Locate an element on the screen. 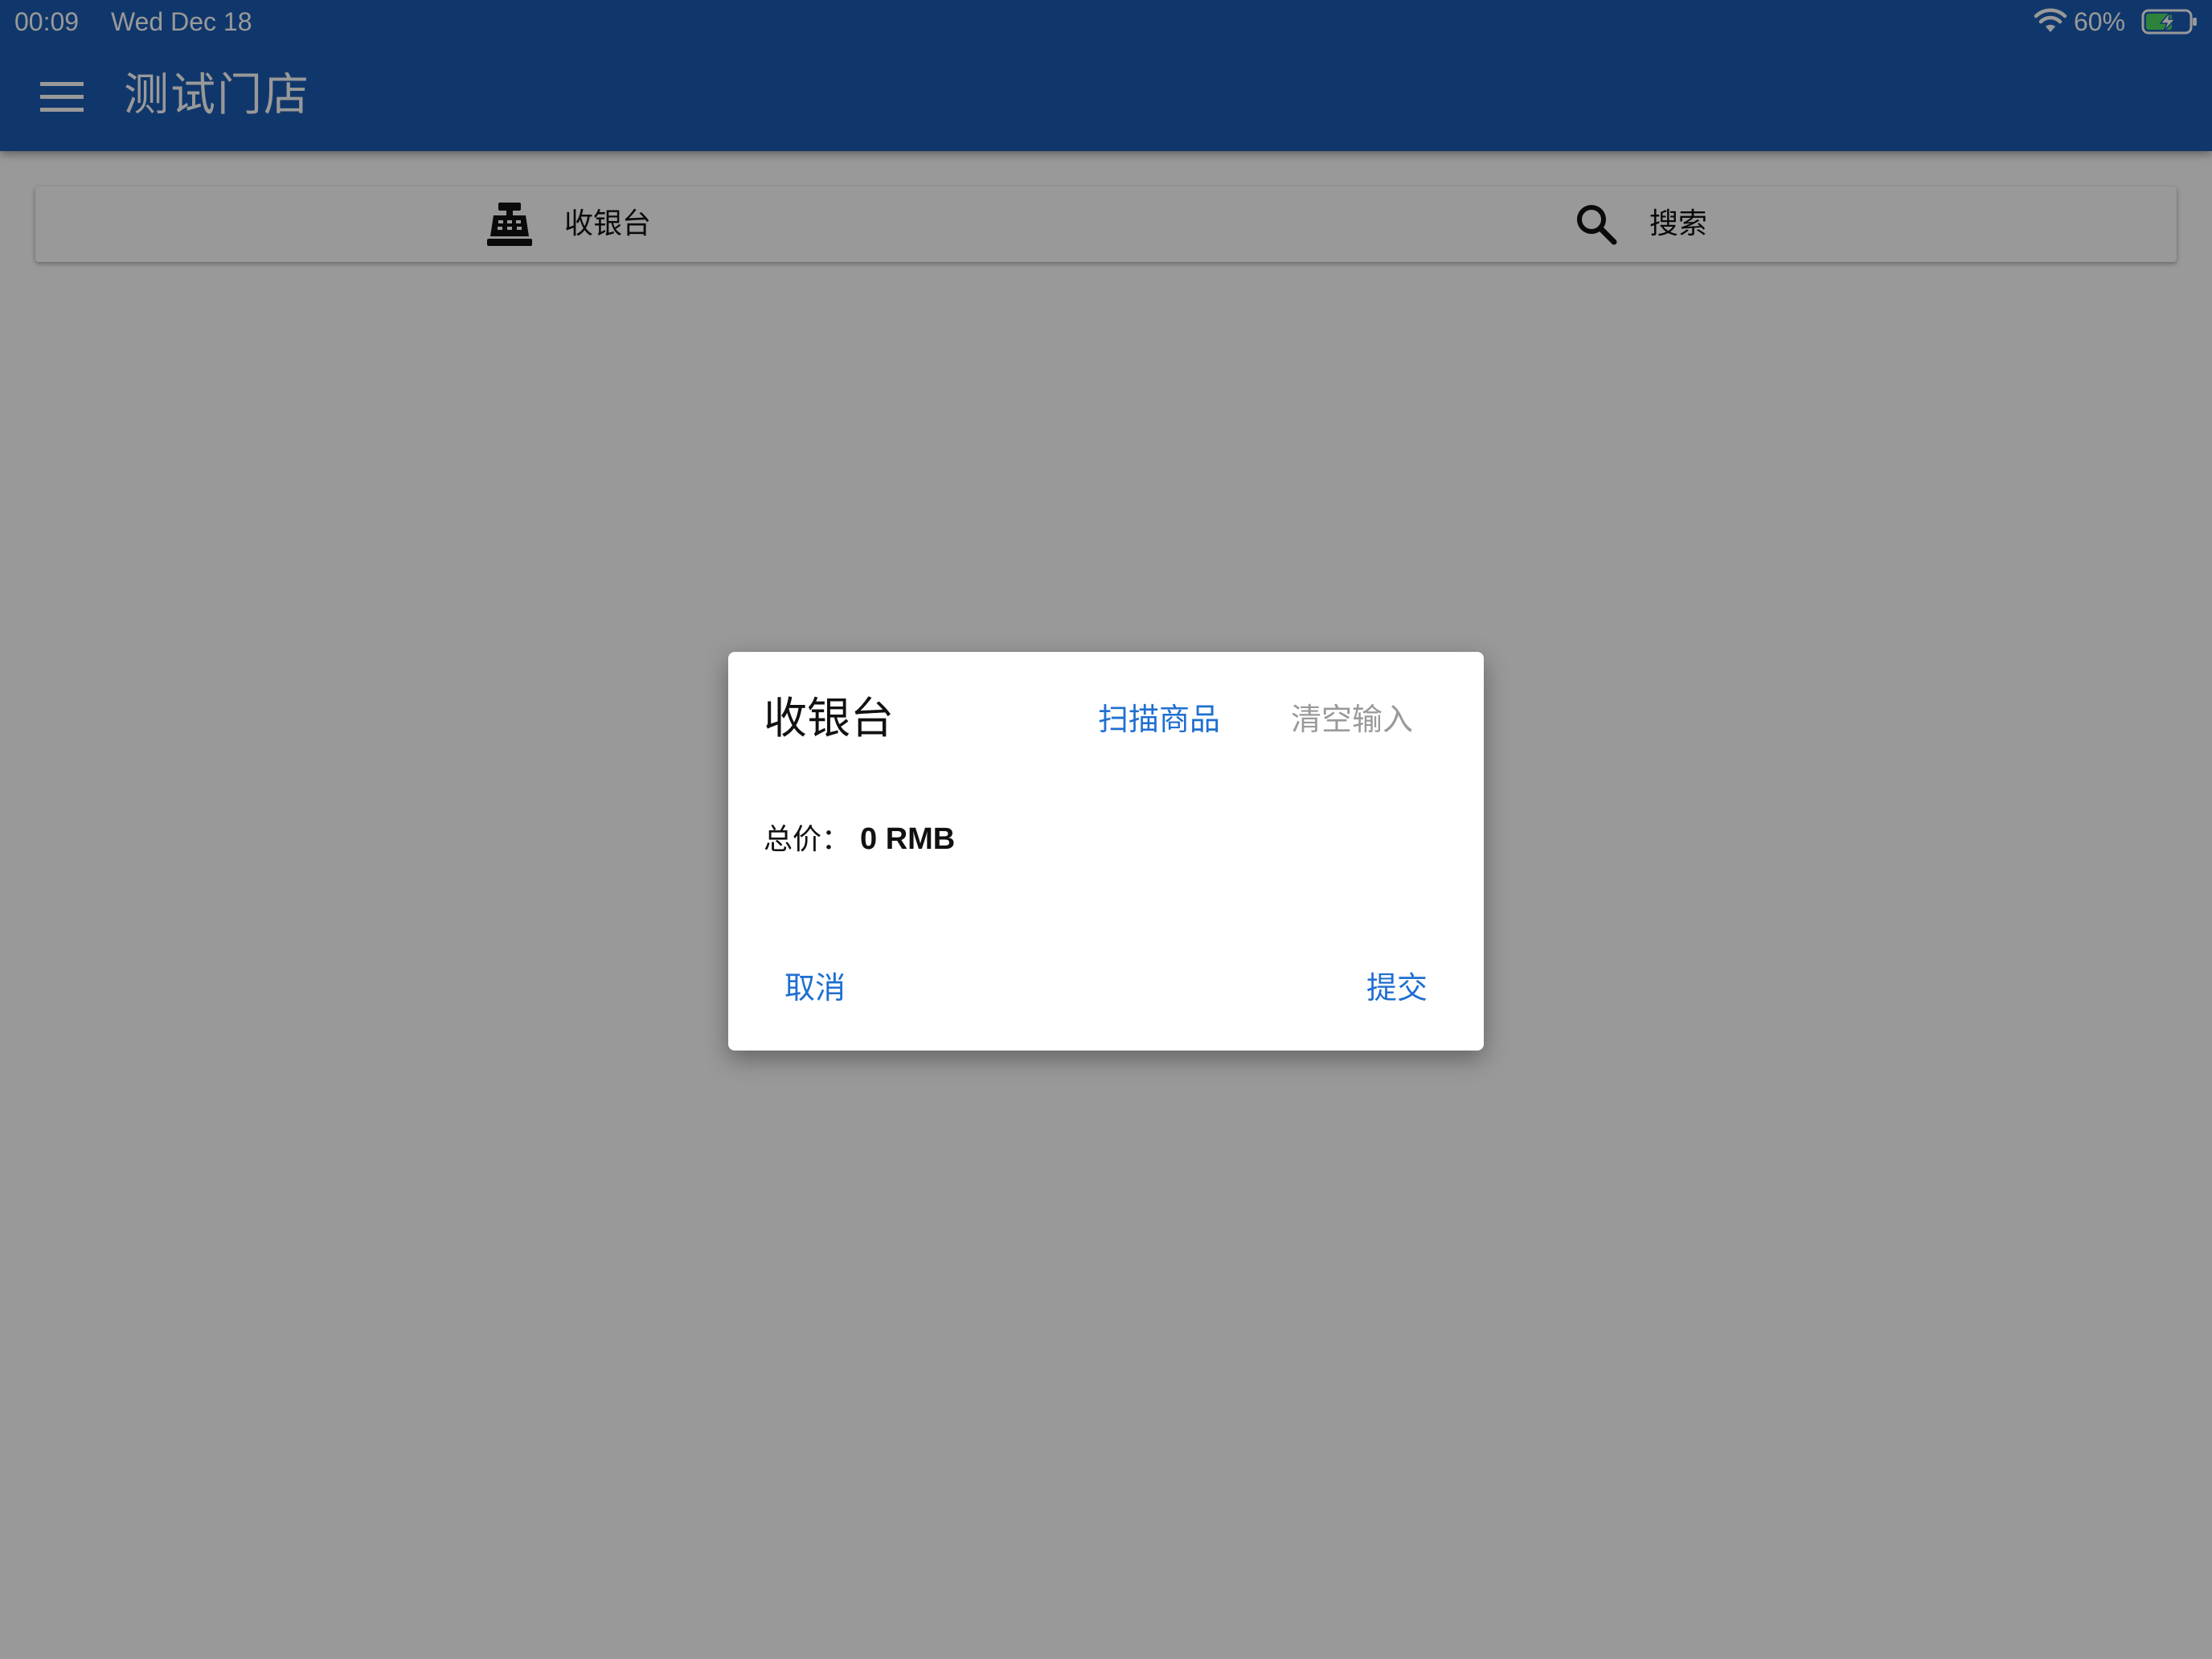 Image resolution: width=2212 pixels, height=1659 pixels. cancel-button: 取消 is located at coordinates (815, 989).